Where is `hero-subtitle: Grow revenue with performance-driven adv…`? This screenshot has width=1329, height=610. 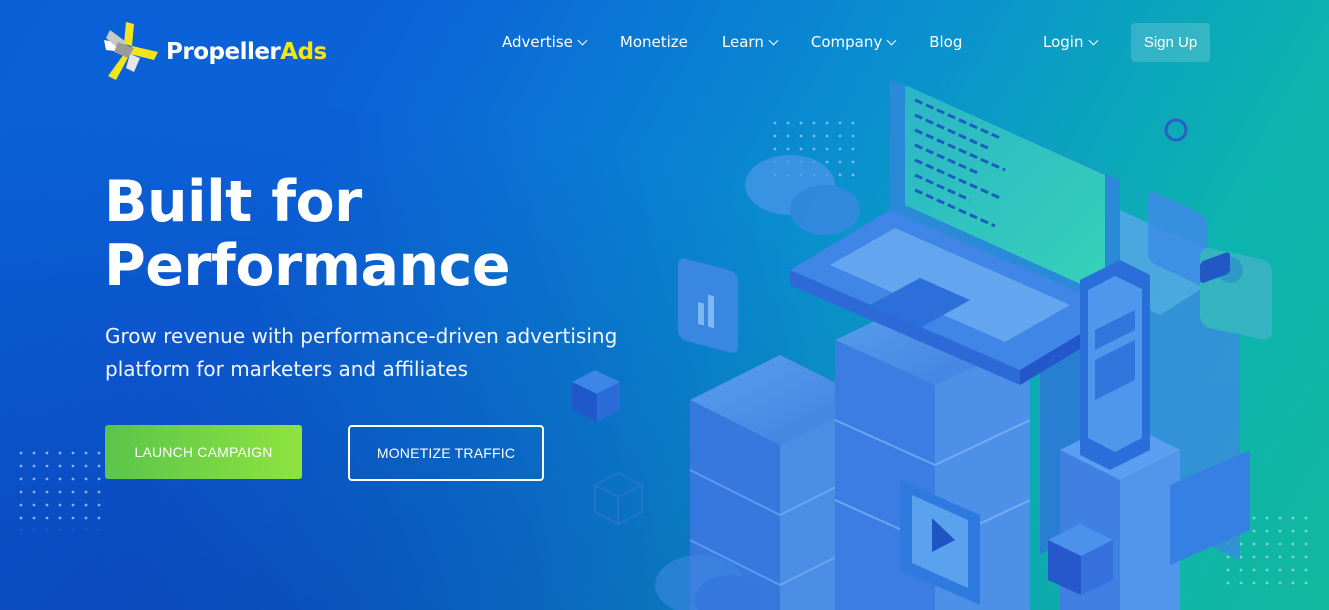 hero-subtitle: Grow revenue with performance-driven adv… is located at coordinates (365, 353).